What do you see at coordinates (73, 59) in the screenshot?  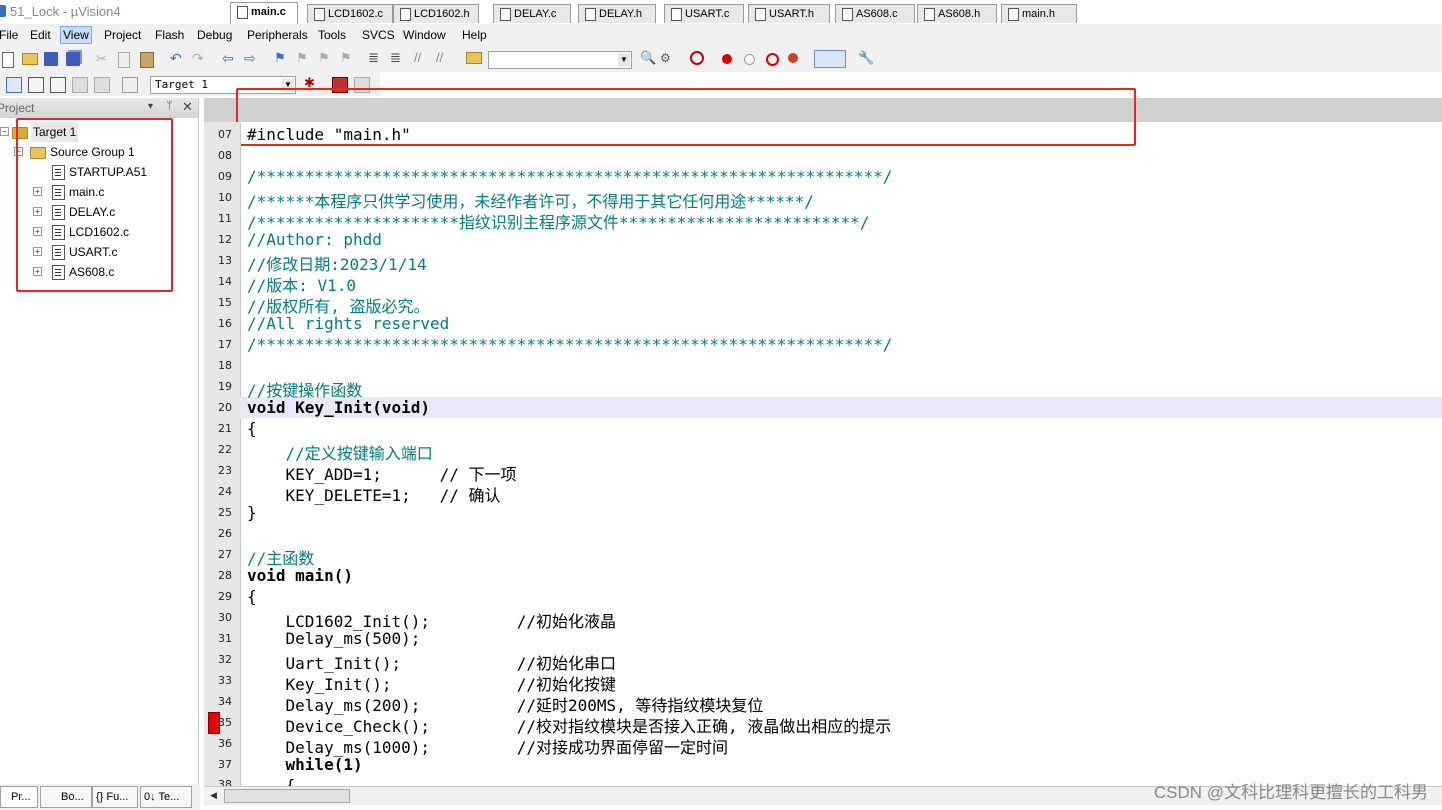 I see `save-all-icon` at bounding box center [73, 59].